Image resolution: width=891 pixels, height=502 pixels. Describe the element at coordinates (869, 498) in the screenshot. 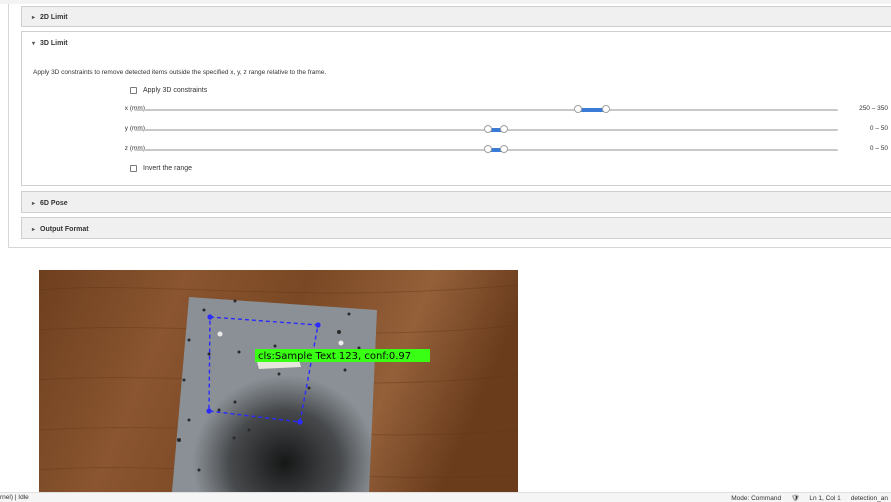

I see `file-name: detection_an` at that location.